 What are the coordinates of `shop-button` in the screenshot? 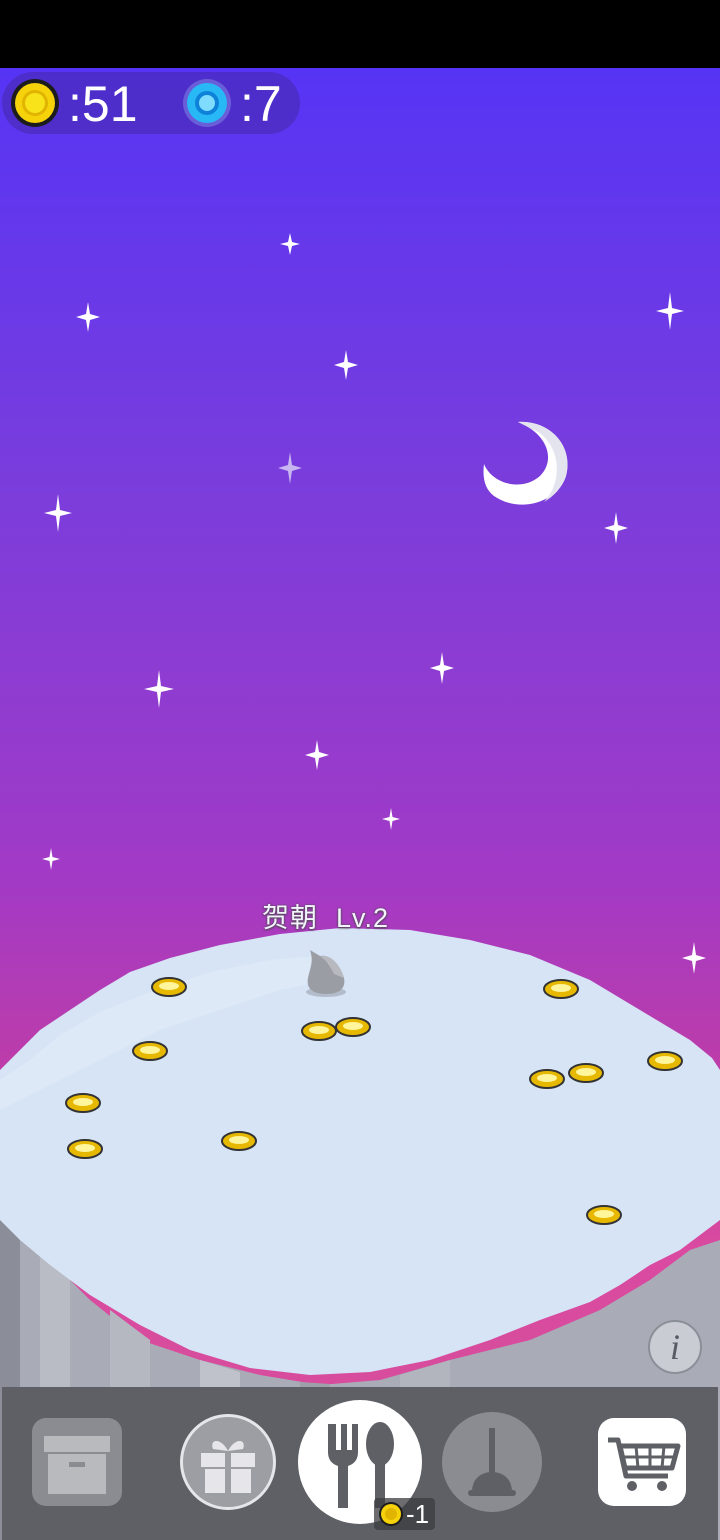 It's located at (642, 1462).